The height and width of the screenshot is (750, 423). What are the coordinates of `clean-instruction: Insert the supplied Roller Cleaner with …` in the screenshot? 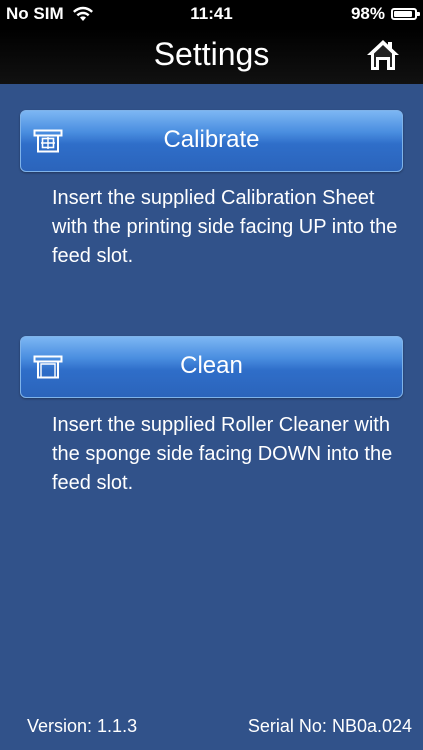 It's located at (222, 454).